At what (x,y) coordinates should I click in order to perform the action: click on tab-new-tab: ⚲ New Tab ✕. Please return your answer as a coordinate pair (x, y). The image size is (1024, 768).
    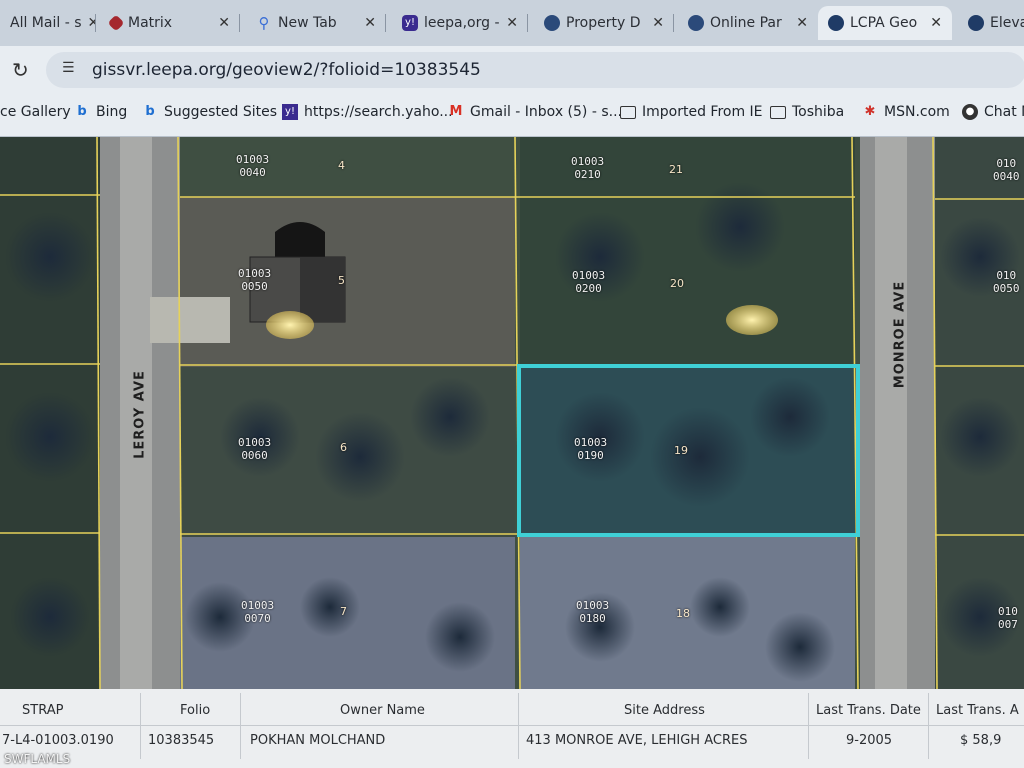
    Looking at the image, I should click on (316, 23).